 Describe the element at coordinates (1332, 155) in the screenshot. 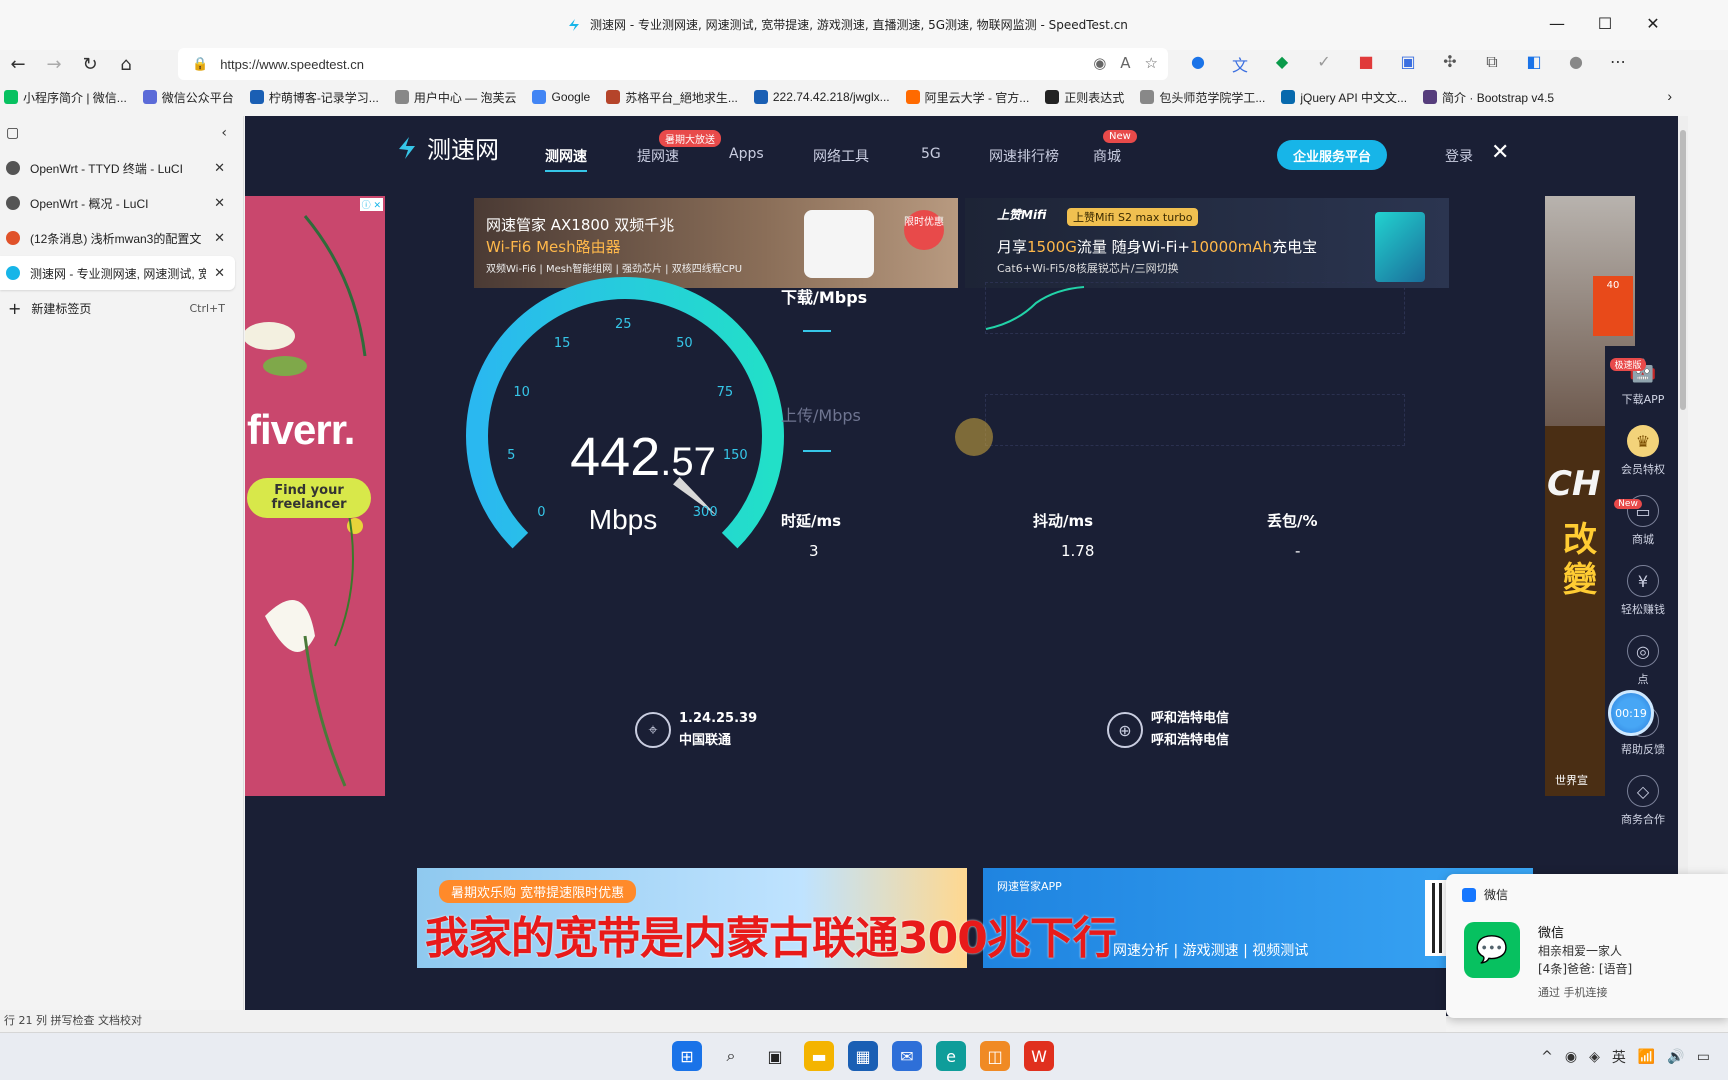

I see `enterprise-button: 企业服务平台` at that location.